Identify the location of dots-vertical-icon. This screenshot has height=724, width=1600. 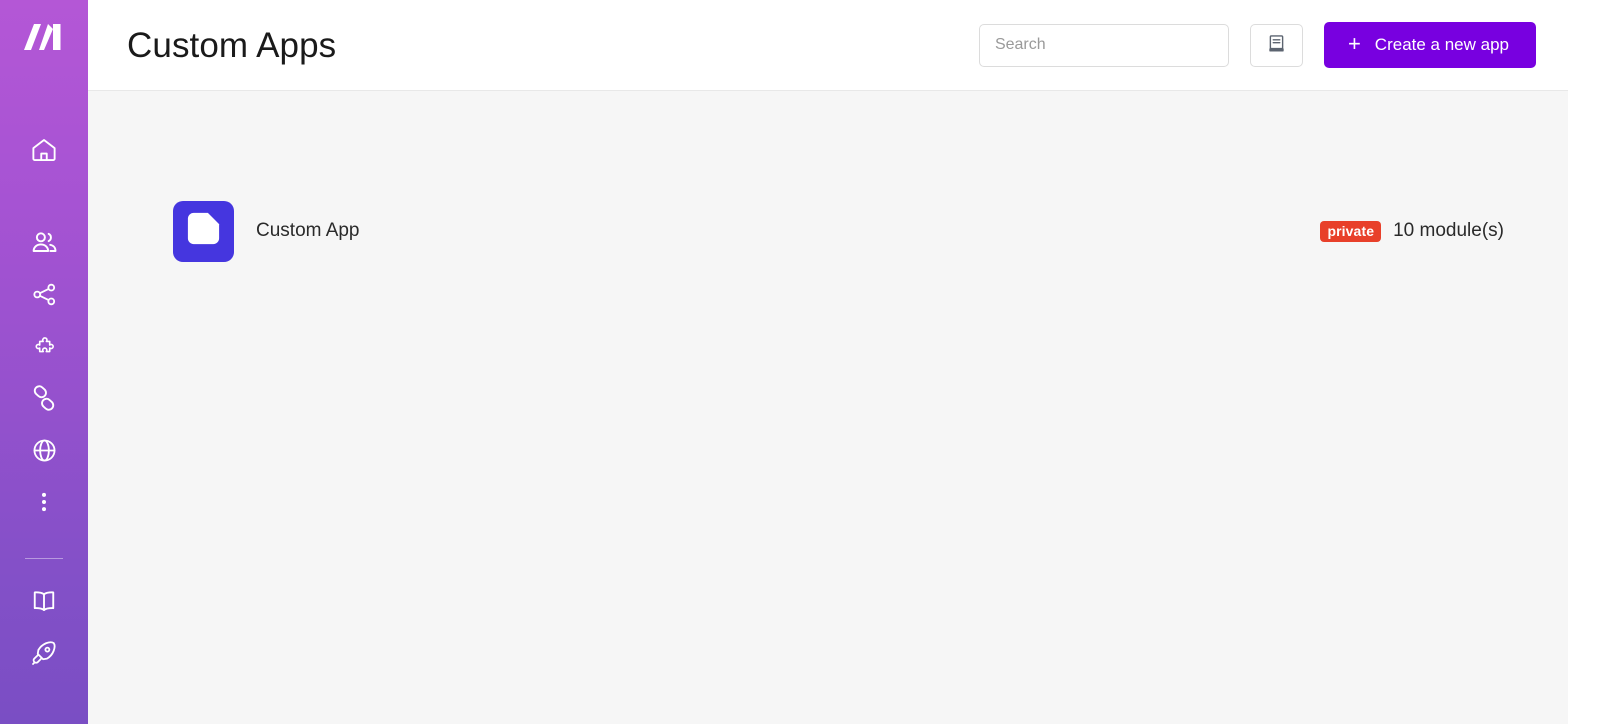
(44, 502).